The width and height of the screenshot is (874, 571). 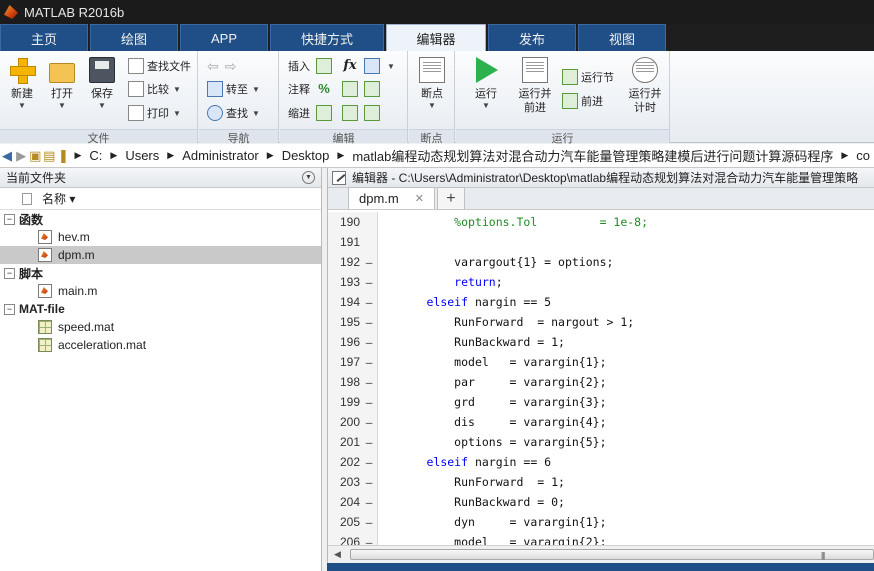 I want to click on tree-group: − 函数, so click(x=160, y=219).